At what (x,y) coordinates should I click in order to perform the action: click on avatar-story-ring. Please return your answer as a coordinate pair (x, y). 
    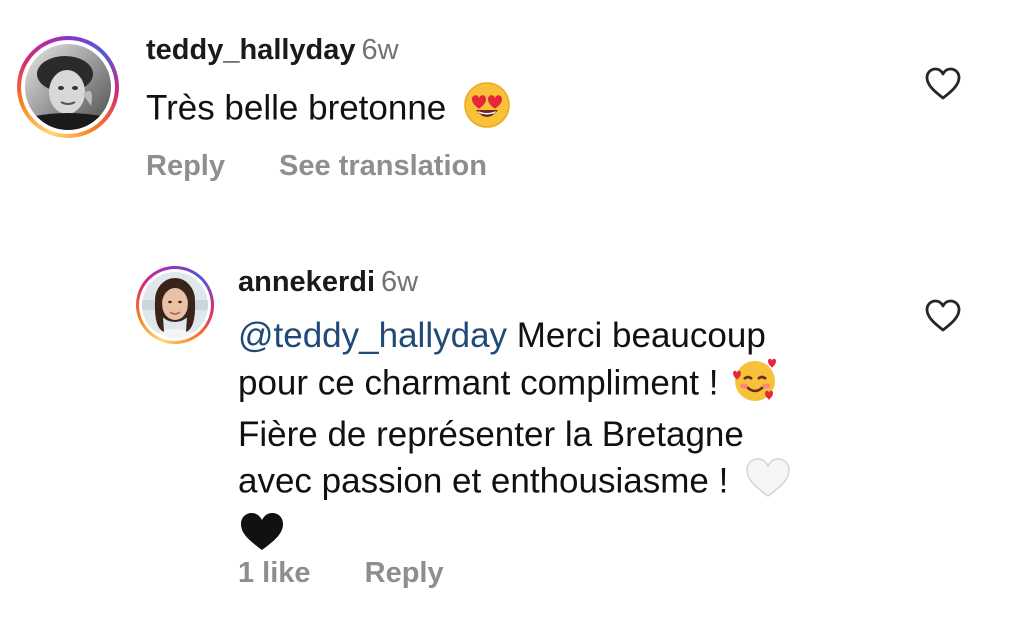
    Looking at the image, I should click on (175, 305).